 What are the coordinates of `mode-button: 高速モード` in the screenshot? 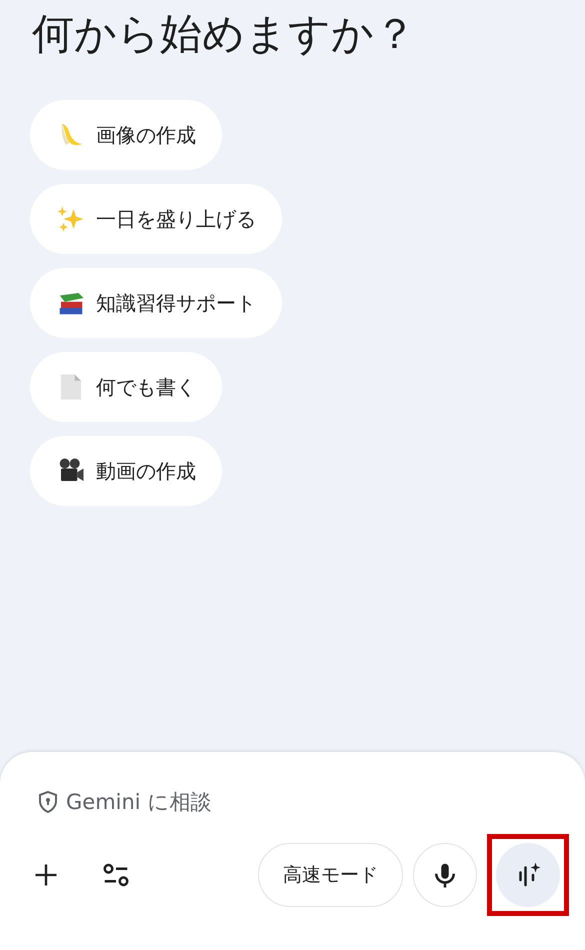 It's located at (330, 875).